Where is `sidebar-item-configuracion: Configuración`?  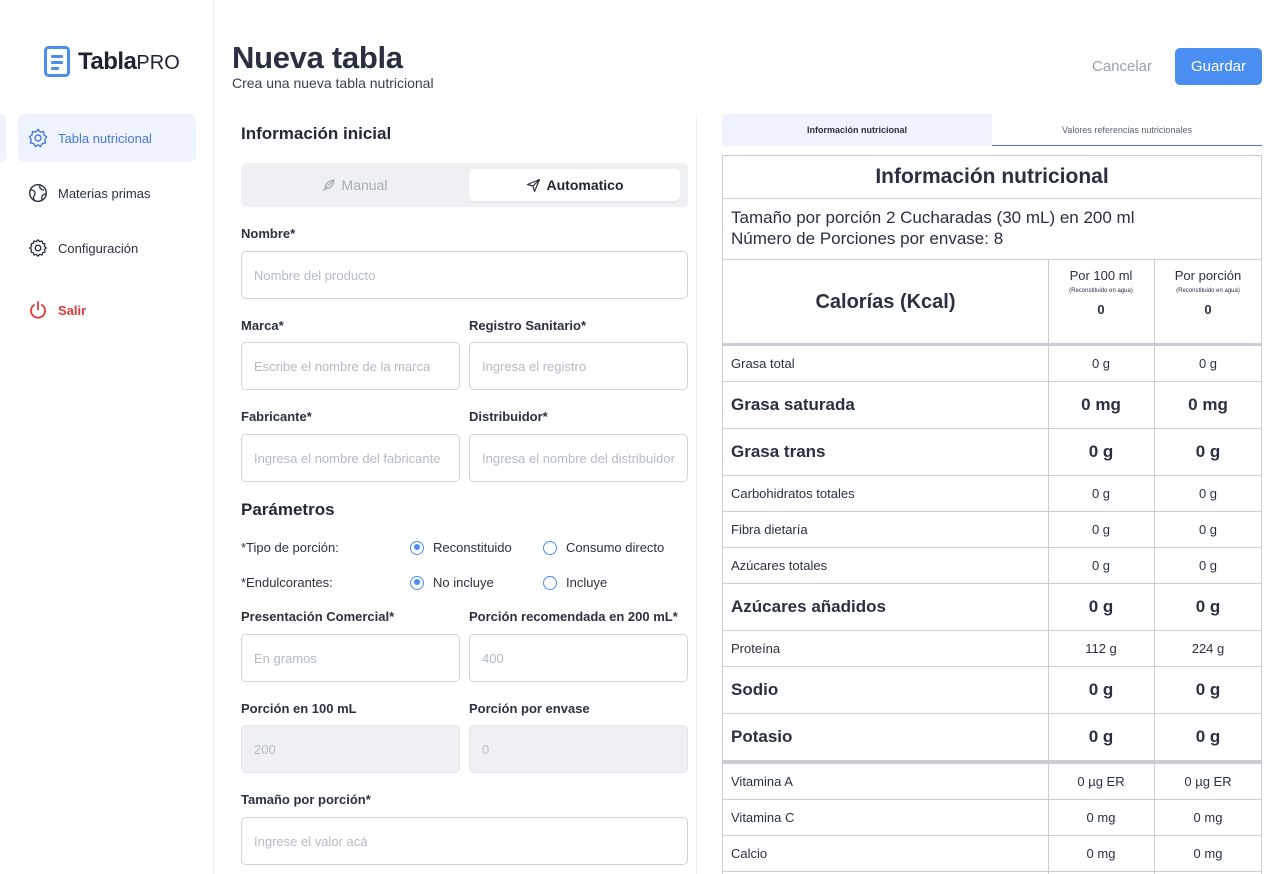
sidebar-item-configuracion: Configuración is located at coordinates (107, 248).